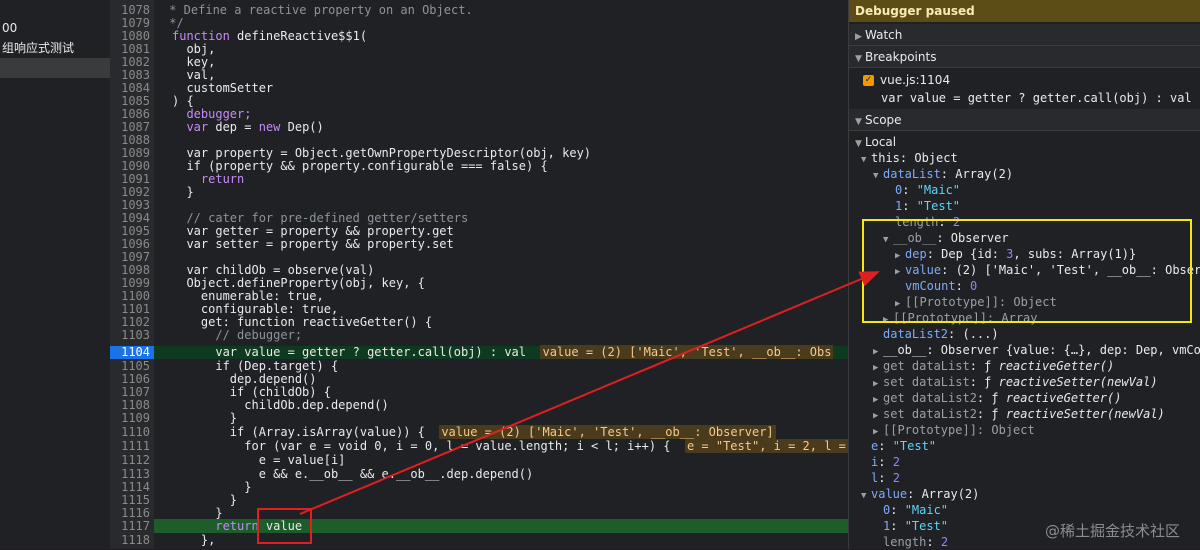 The width and height of the screenshot is (1200, 550). I want to click on prop-key: this, so click(885, 158).